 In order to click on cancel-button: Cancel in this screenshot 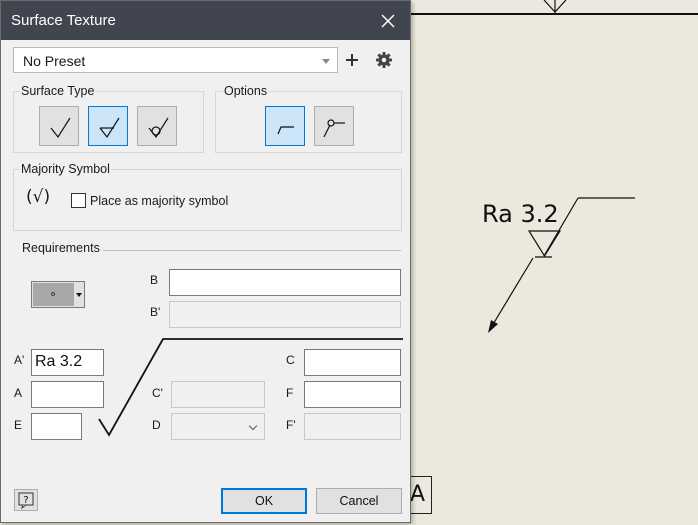, I will do `click(359, 501)`.